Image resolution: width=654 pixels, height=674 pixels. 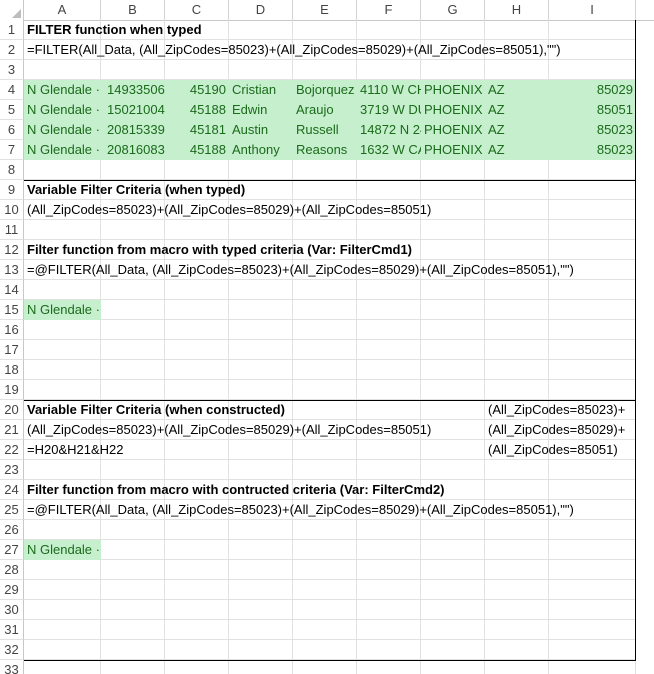 What do you see at coordinates (12, 210) in the screenshot?
I see `row-header-10: 10` at bounding box center [12, 210].